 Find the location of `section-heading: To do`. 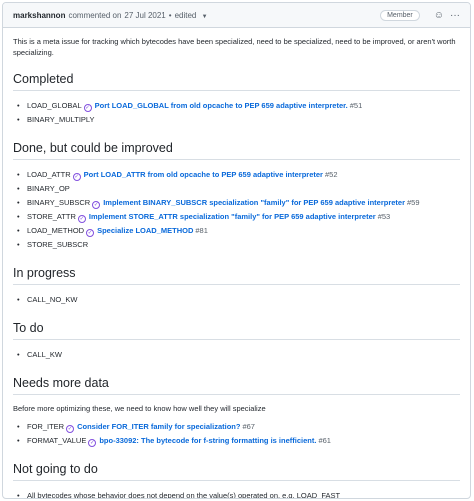

section-heading: To do is located at coordinates (236, 330).